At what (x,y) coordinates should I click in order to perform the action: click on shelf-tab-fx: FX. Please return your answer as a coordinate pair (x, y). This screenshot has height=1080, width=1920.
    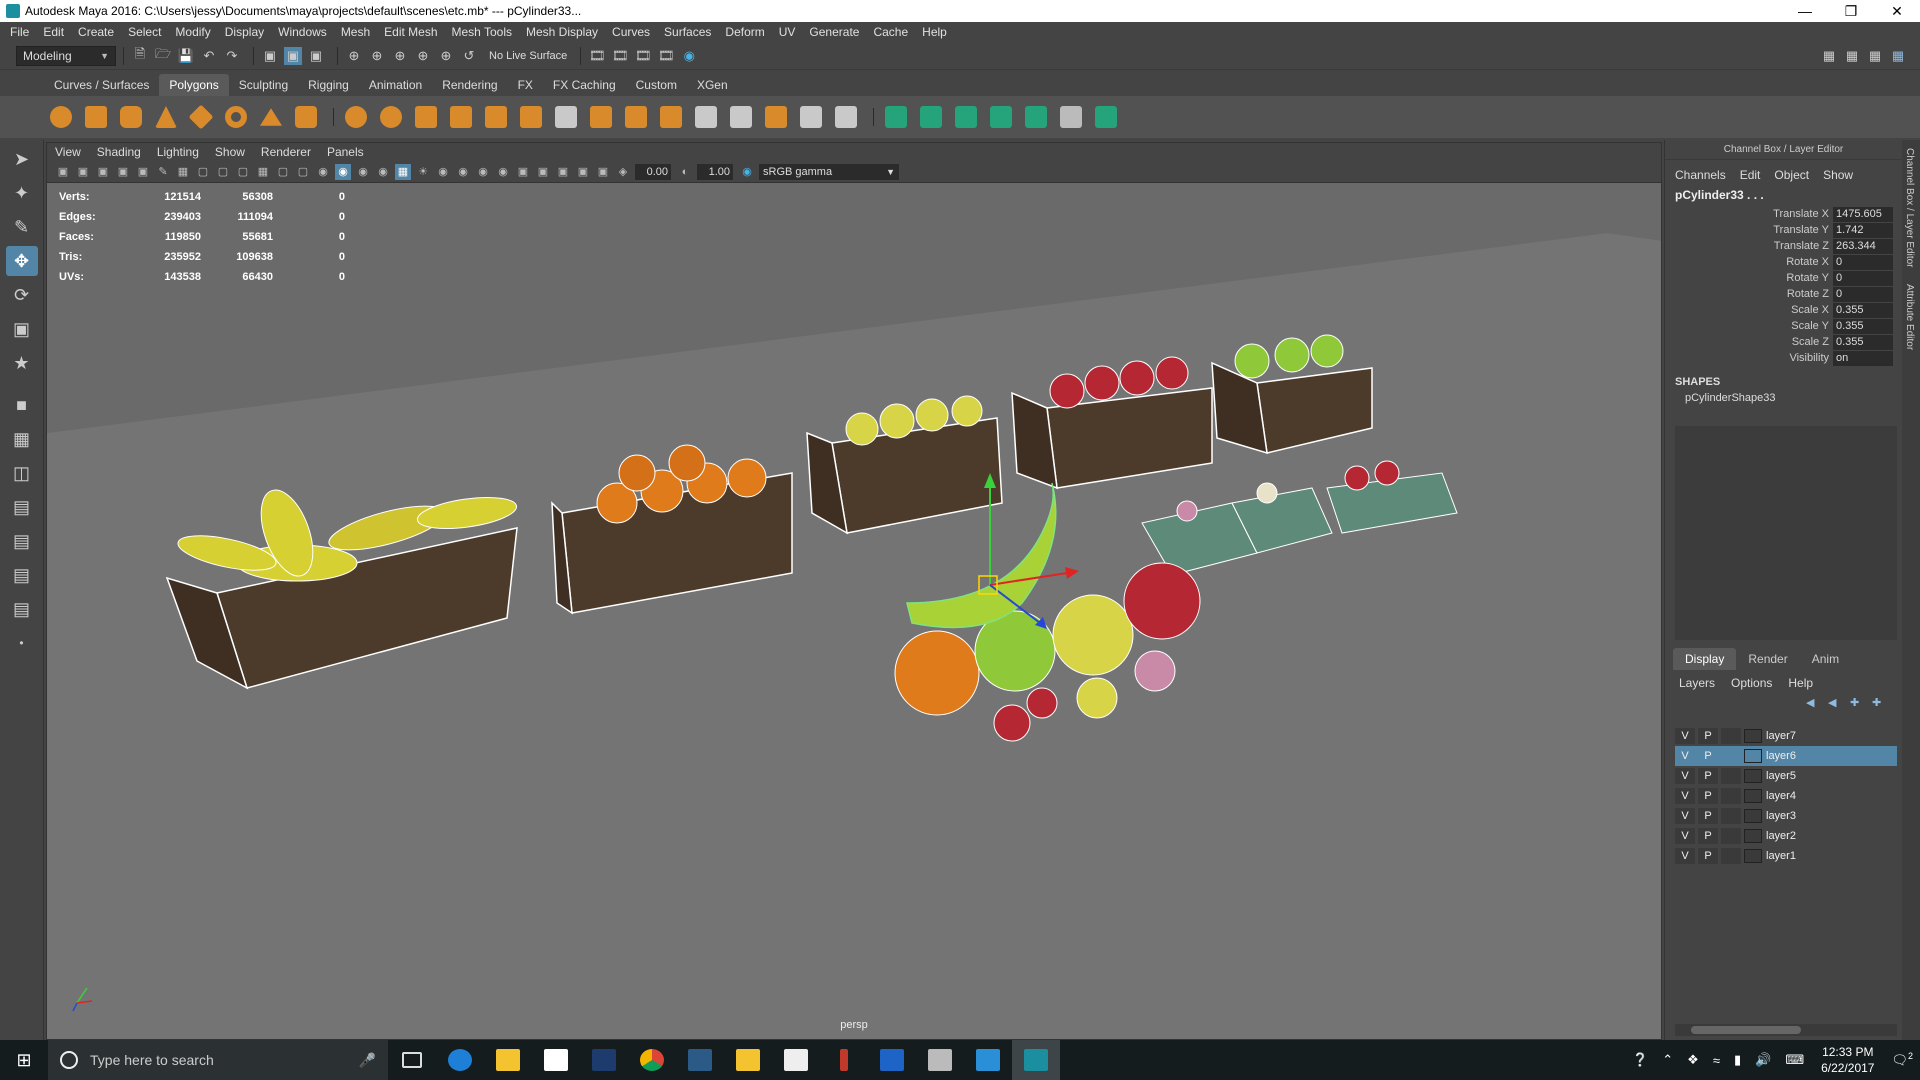
    Looking at the image, I should click on (525, 85).